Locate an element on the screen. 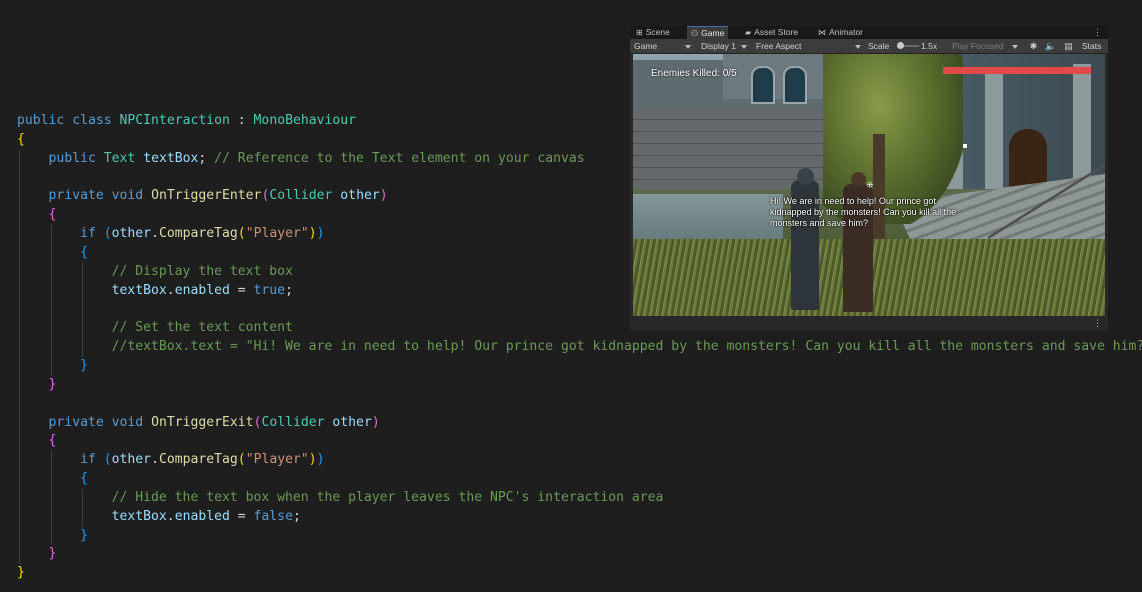 The width and height of the screenshot is (1142, 592). code-token: // Set the text content is located at coordinates (202, 328).